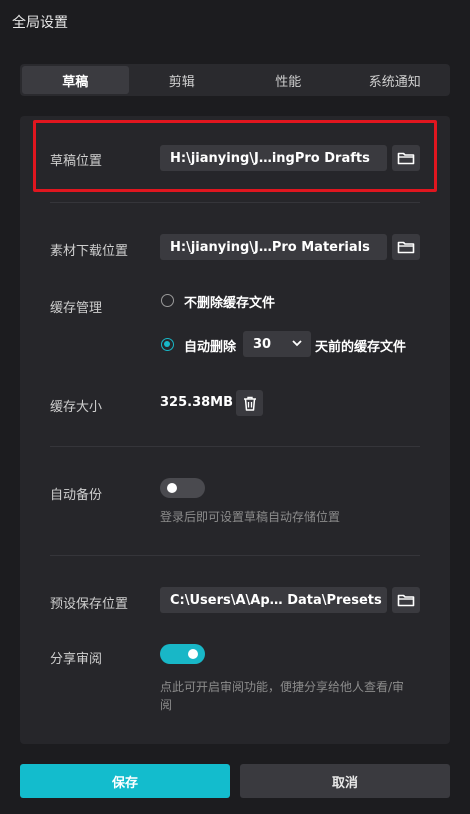 This screenshot has height=814, width=470. Describe the element at coordinates (89, 604) in the screenshot. I see `preset-location-label: 预设保存位置` at that location.